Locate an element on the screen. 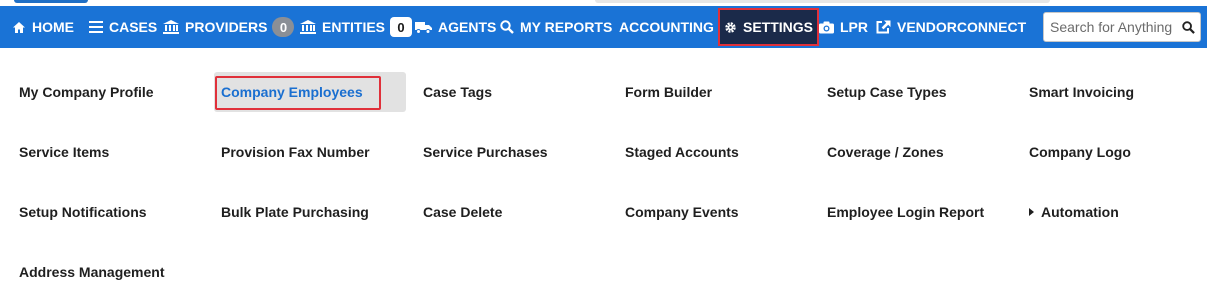 This screenshot has height=292, width=1207. menu-setup-case-types: Setup Case Types is located at coordinates (887, 92).